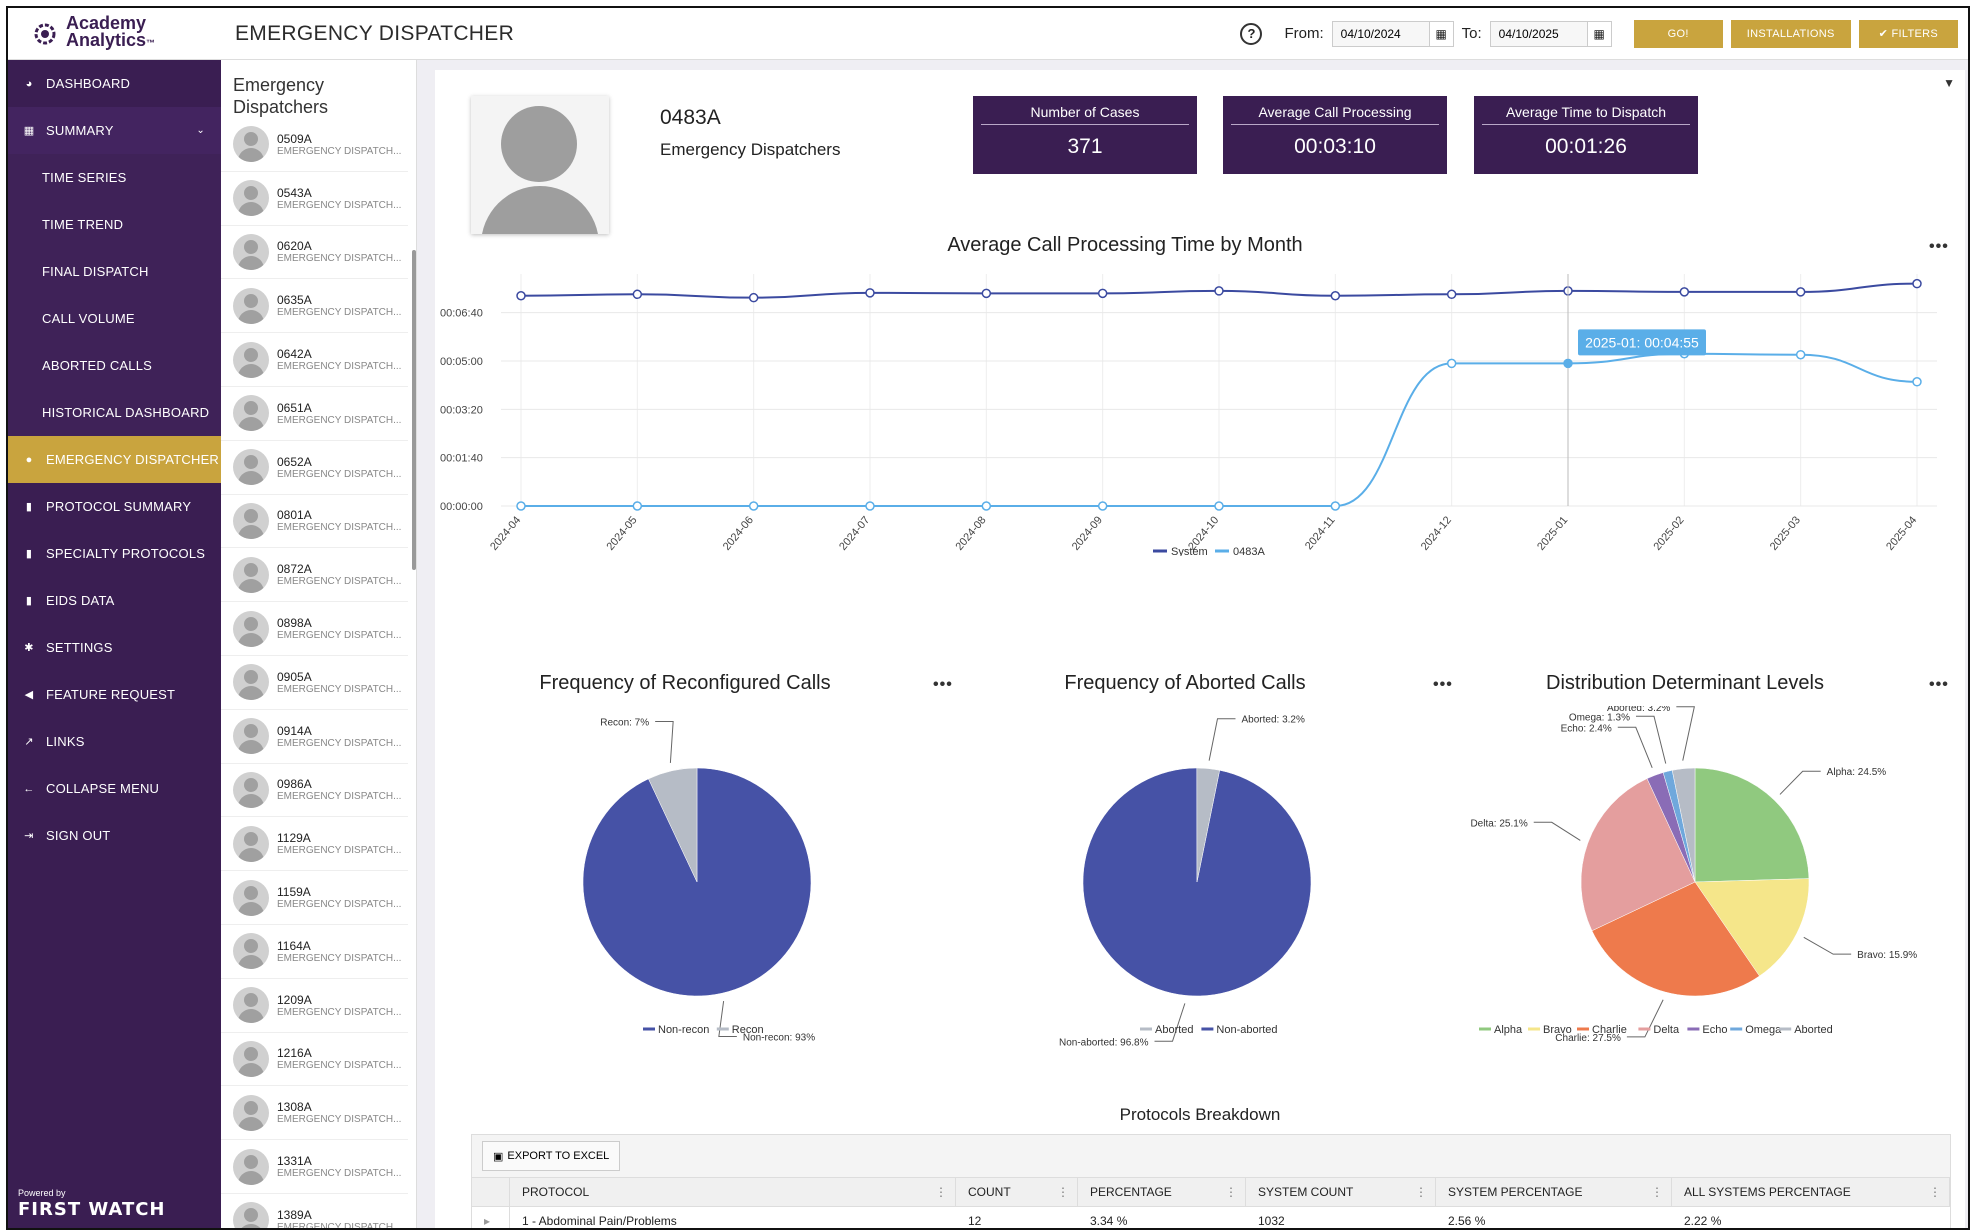 Image resolution: width=1981 pixels, height=1230 pixels. I want to click on sidebar-item-time-series: TIME SERIES, so click(114, 177).